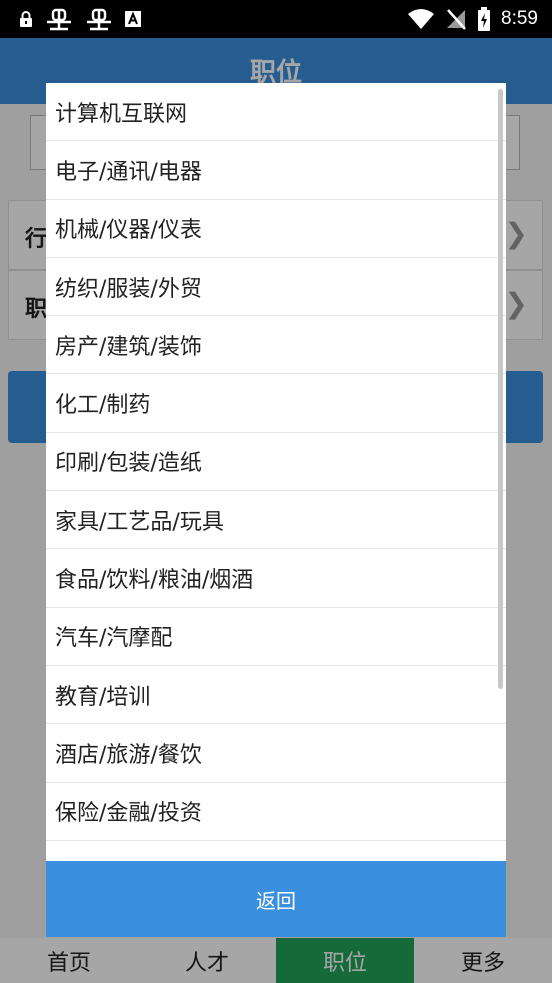 Image resolution: width=552 pixels, height=983 pixels. Describe the element at coordinates (276, 851) in the screenshot. I see `list-item-partial` at that location.